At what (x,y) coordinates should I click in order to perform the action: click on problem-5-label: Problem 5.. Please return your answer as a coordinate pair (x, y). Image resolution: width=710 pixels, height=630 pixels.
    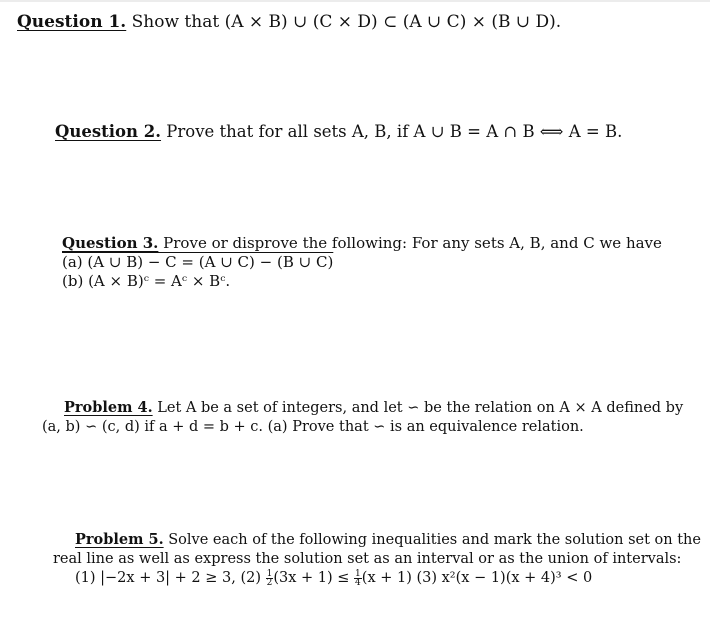
    Looking at the image, I should click on (119, 539).